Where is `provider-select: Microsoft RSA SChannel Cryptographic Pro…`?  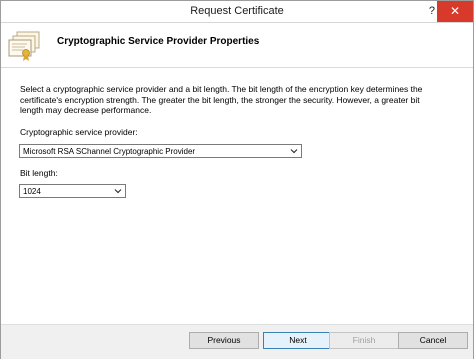
provider-select: Microsoft RSA SChannel Cryptographic Pro… is located at coordinates (160, 151).